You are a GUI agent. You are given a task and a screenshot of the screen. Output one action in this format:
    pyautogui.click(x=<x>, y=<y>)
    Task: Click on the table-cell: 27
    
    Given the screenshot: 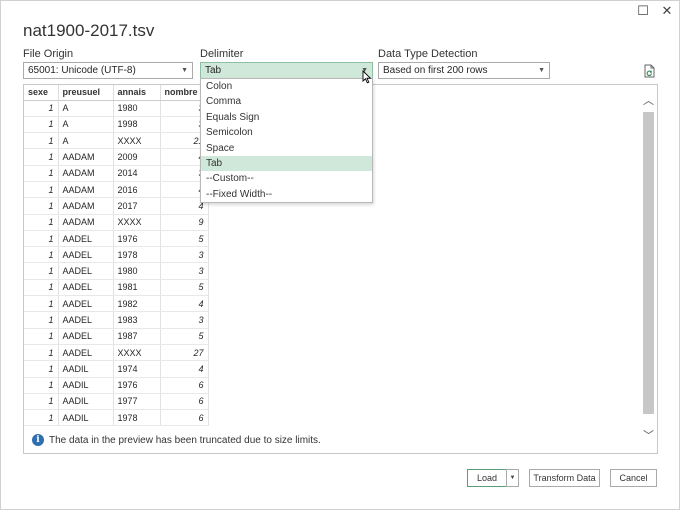 What is the action you would take?
    pyautogui.click(x=184, y=353)
    